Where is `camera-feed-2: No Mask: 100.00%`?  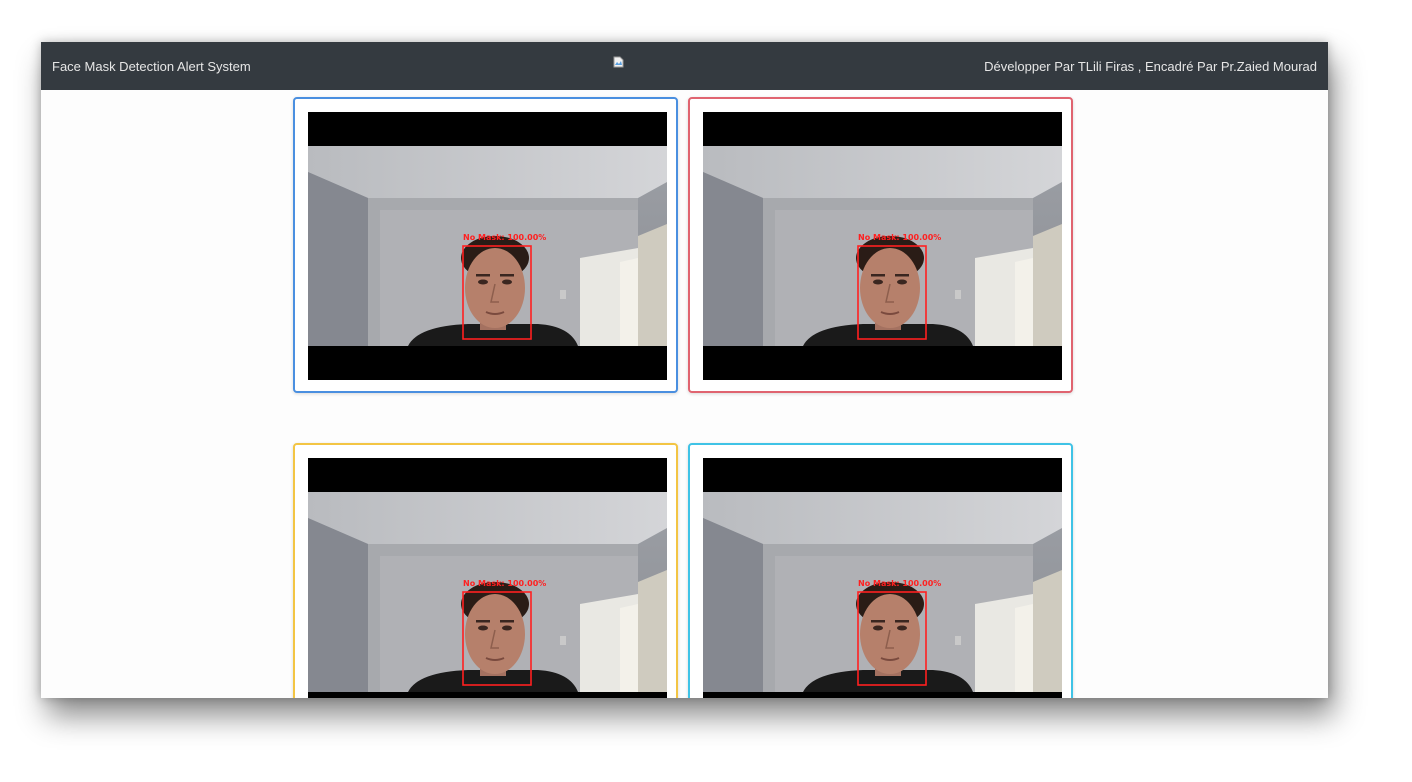 camera-feed-2: No Mask: 100.00% is located at coordinates (882, 246).